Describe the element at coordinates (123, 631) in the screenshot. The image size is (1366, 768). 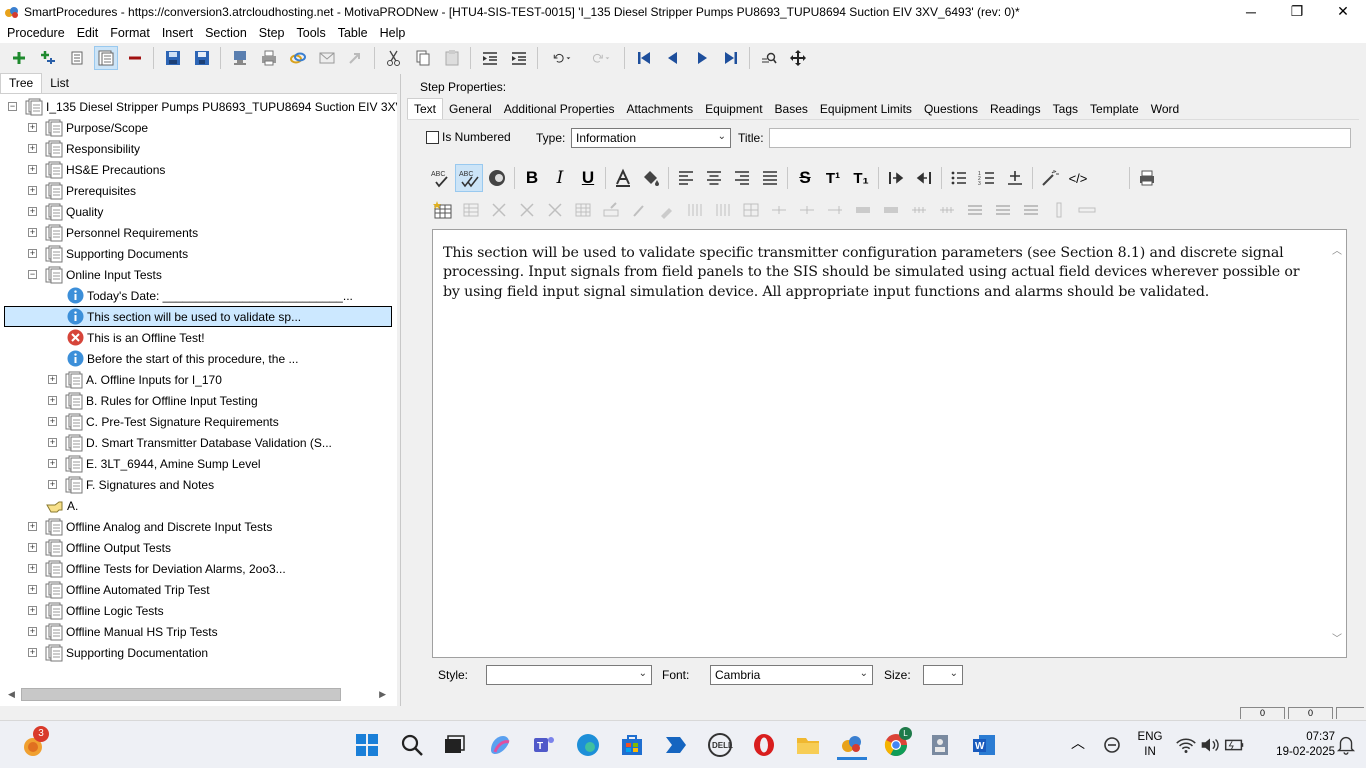
I see `tree-node: + Offline Manual HS Trip Tests` at that location.